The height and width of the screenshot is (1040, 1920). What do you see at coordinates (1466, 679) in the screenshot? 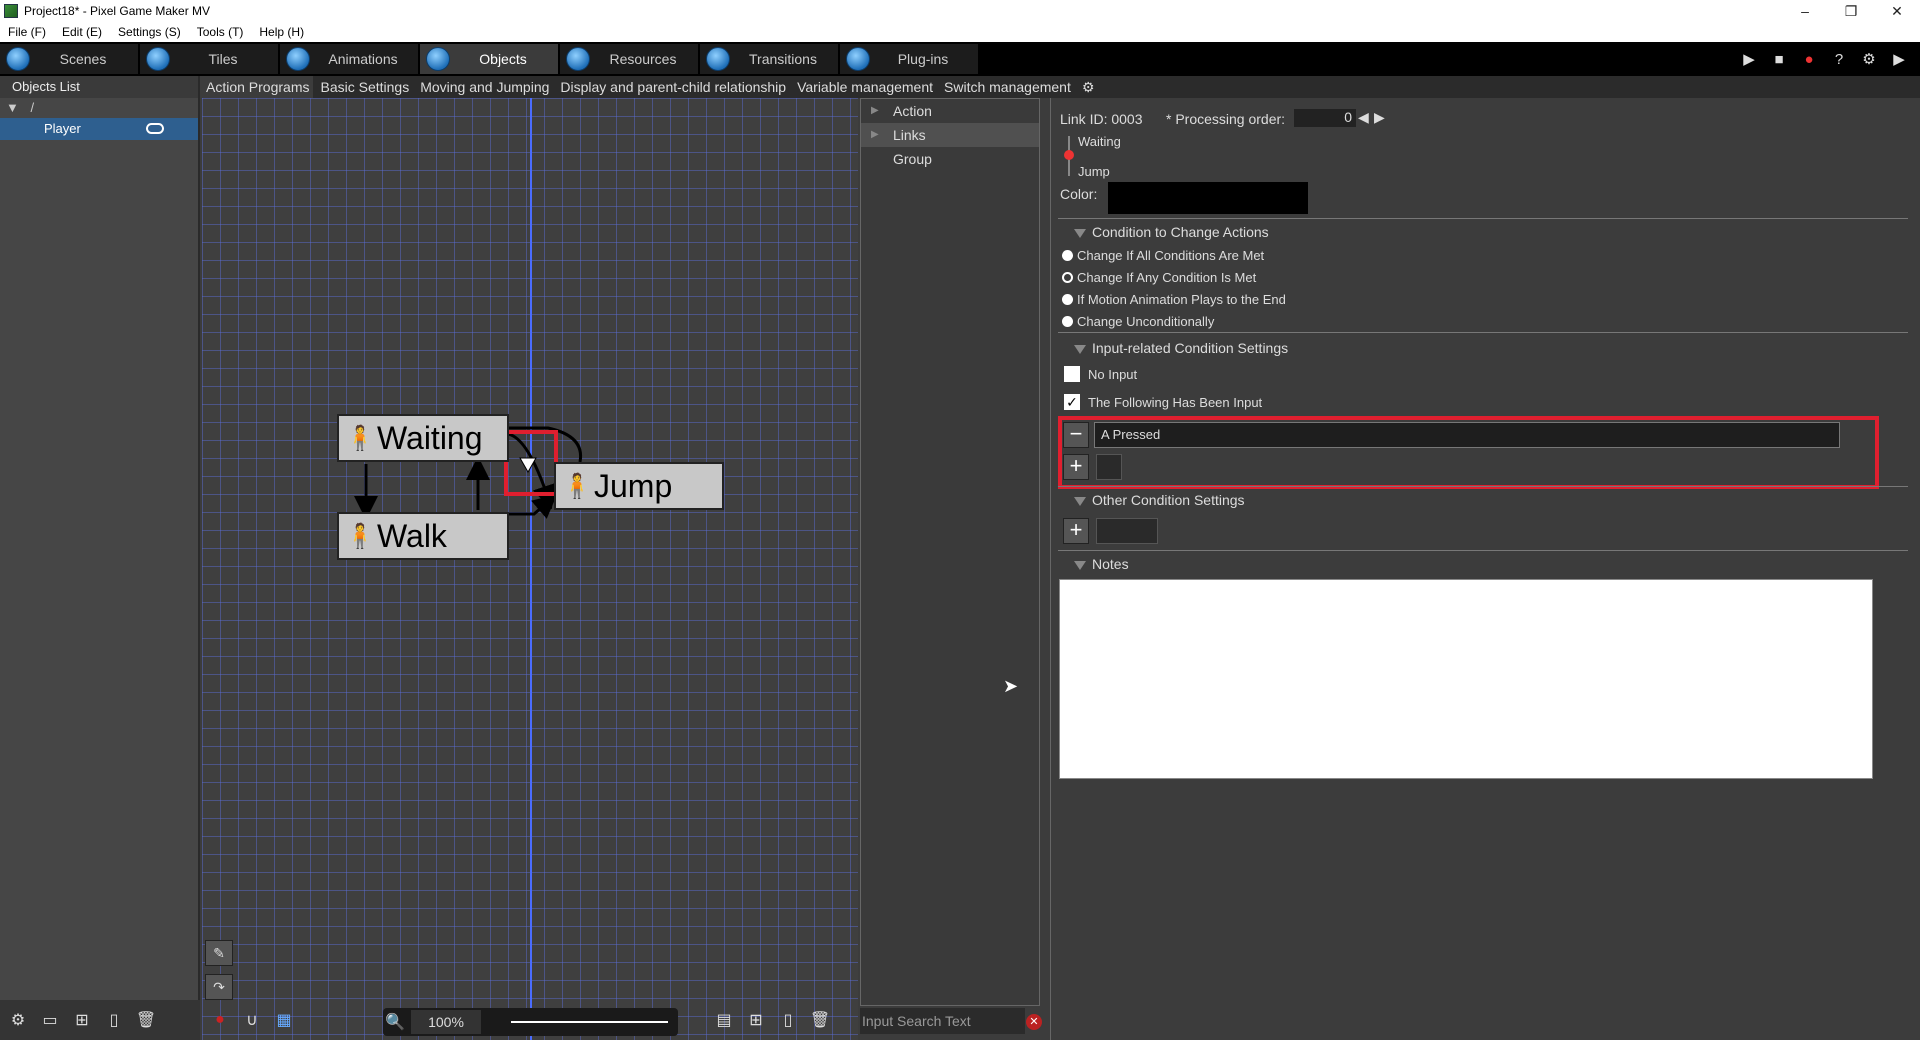
I see `notes-textarea` at bounding box center [1466, 679].